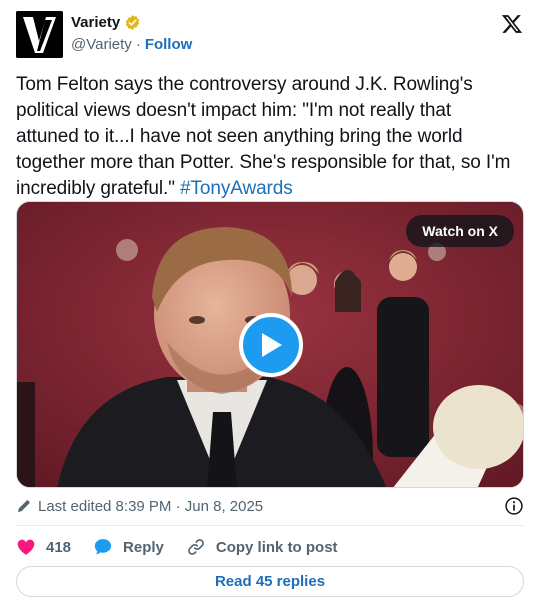  Describe the element at coordinates (43, 547) in the screenshot. I see `like-button: 418` at that location.